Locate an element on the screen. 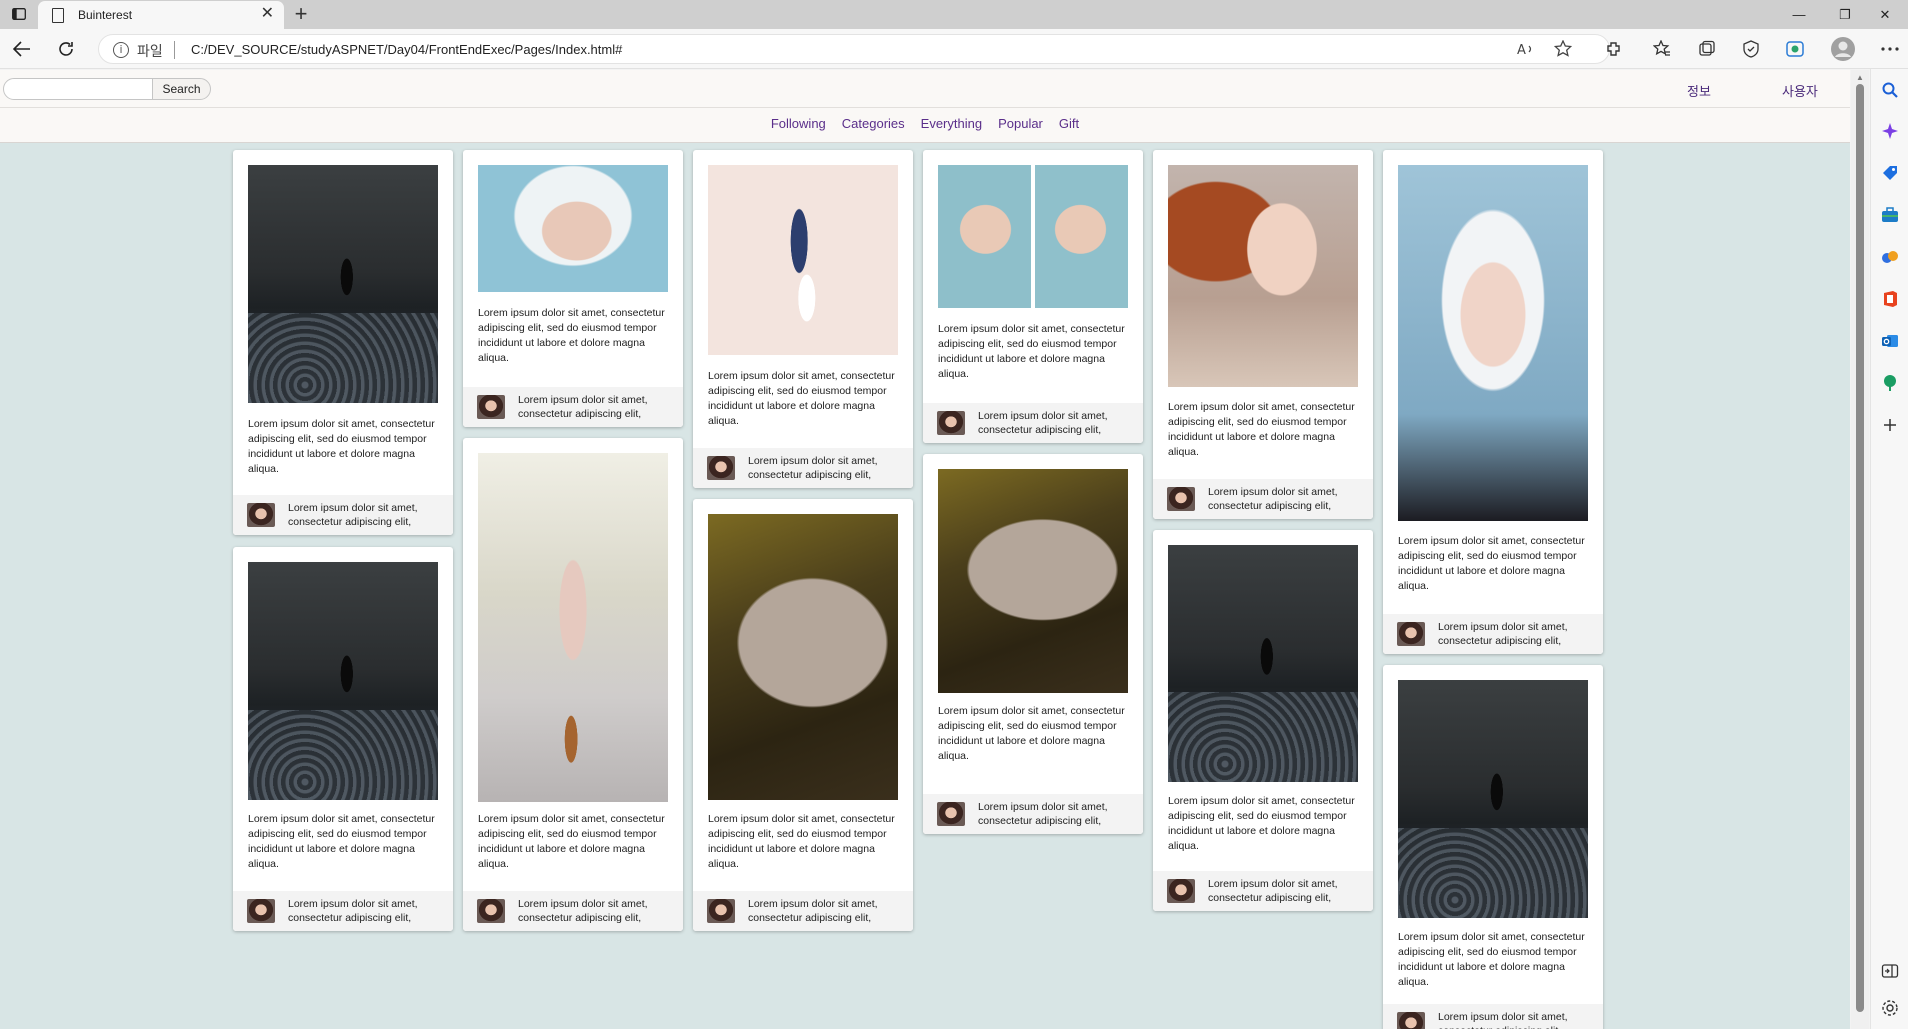  read-aloud-icon: A is located at coordinates (1526, 49).